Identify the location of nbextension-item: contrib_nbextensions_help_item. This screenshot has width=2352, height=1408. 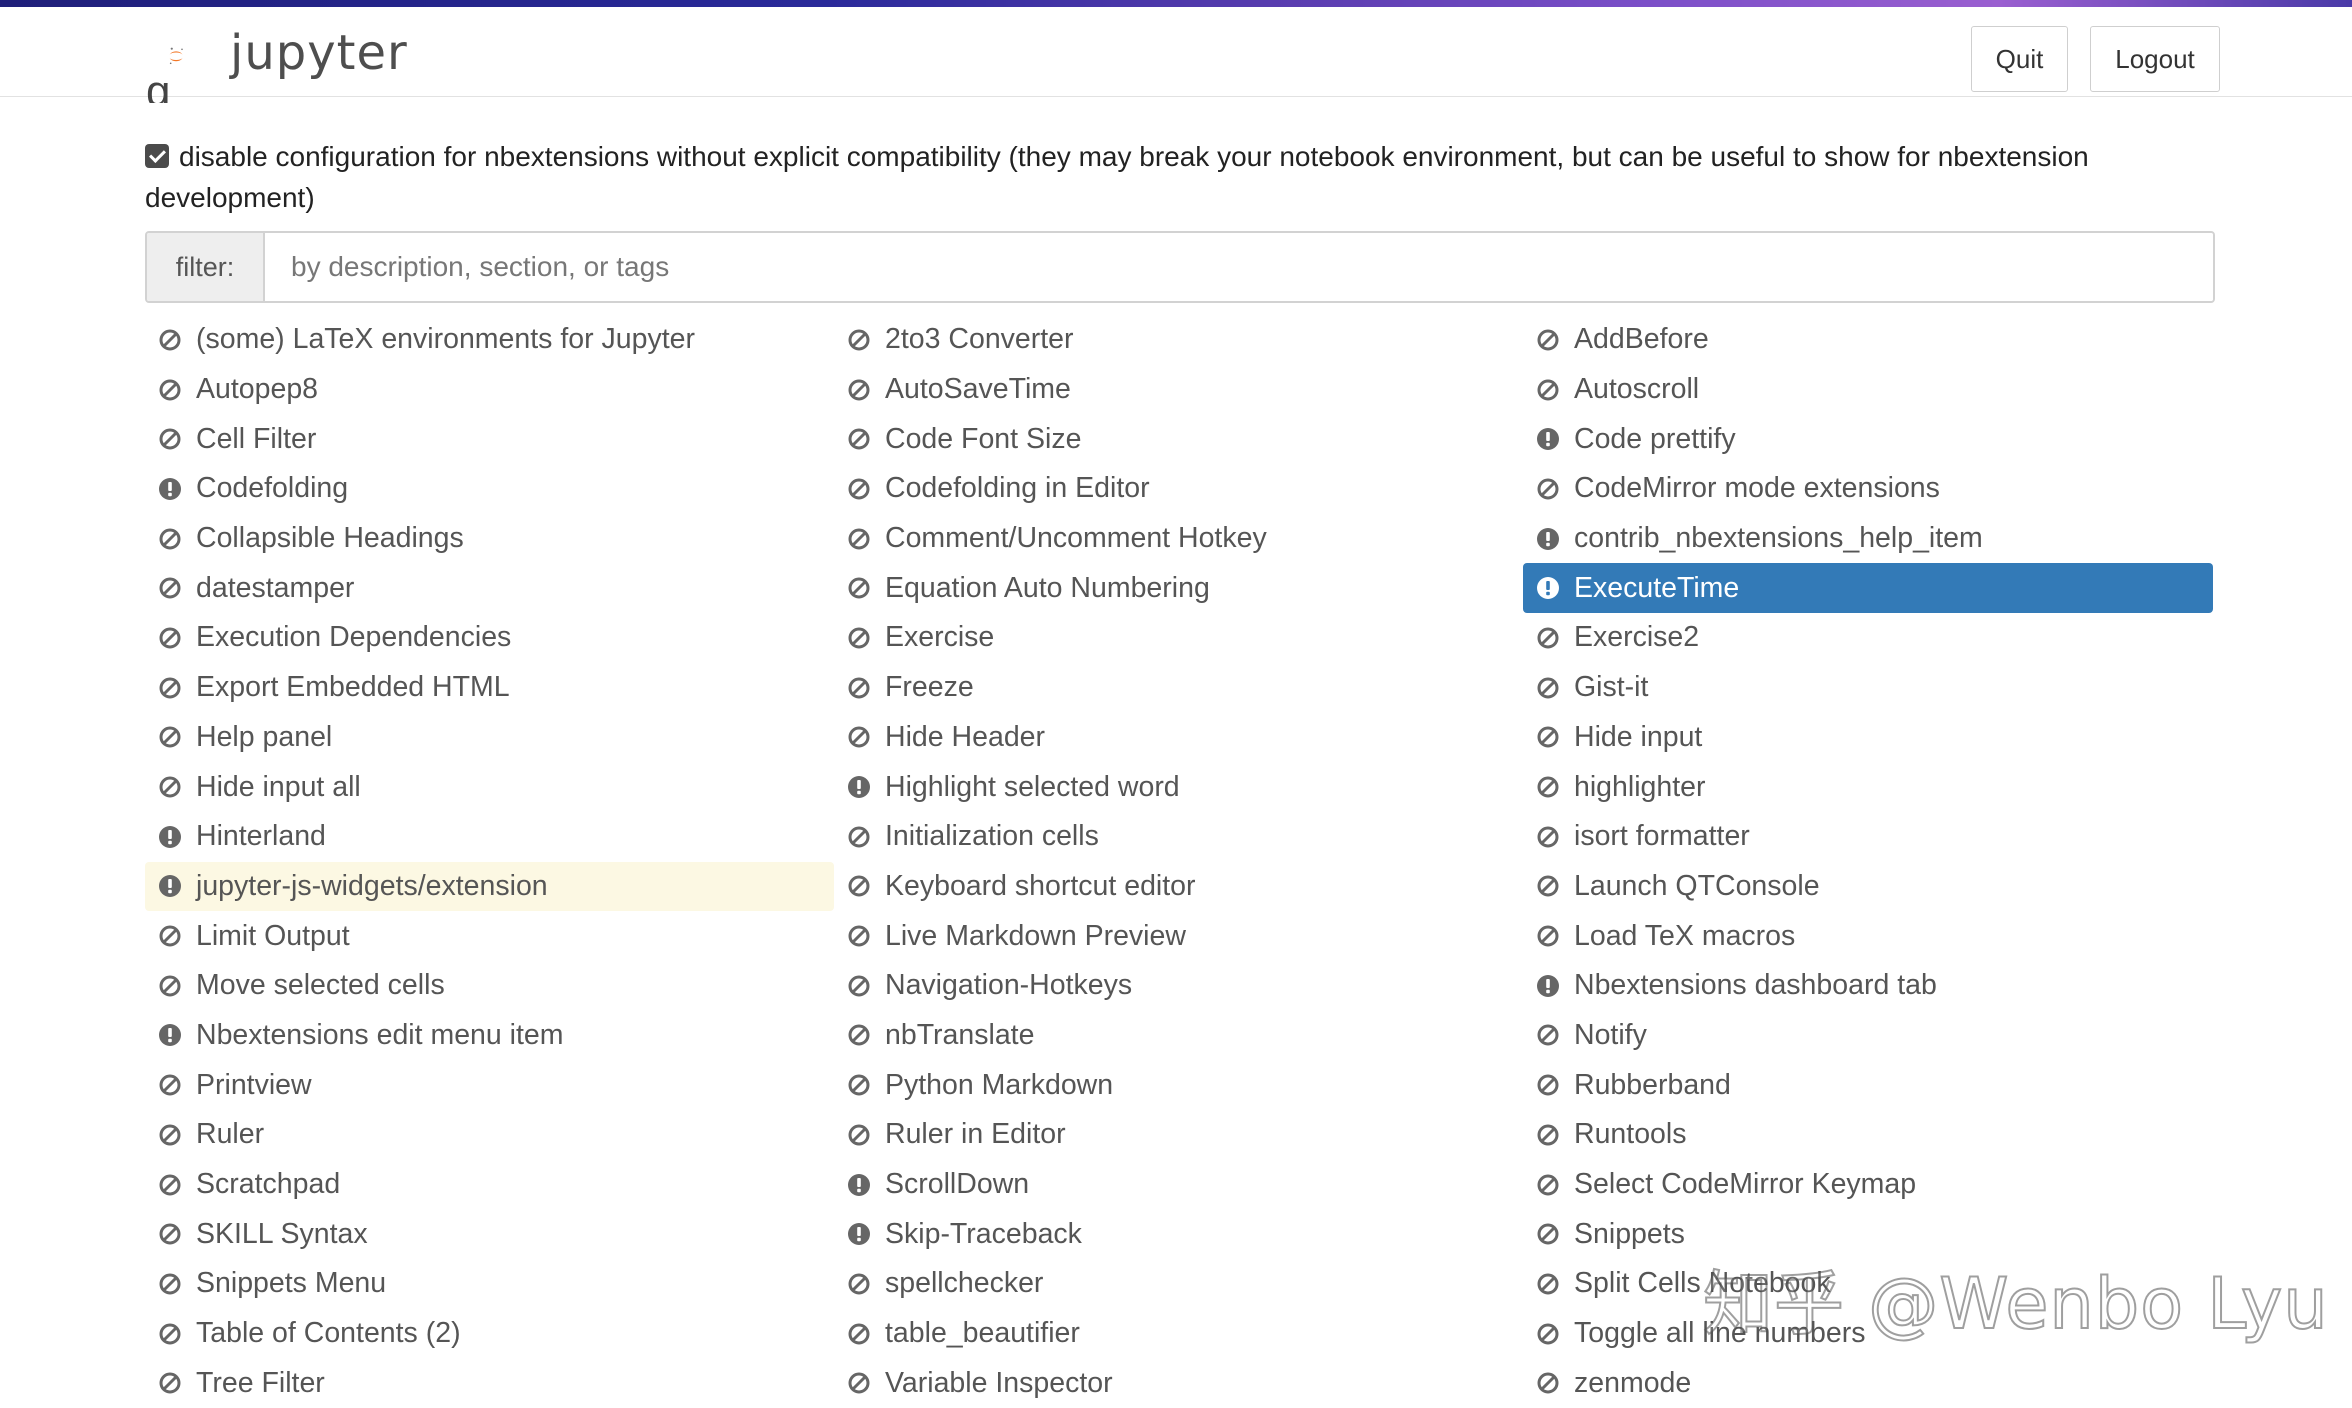
(1868, 539).